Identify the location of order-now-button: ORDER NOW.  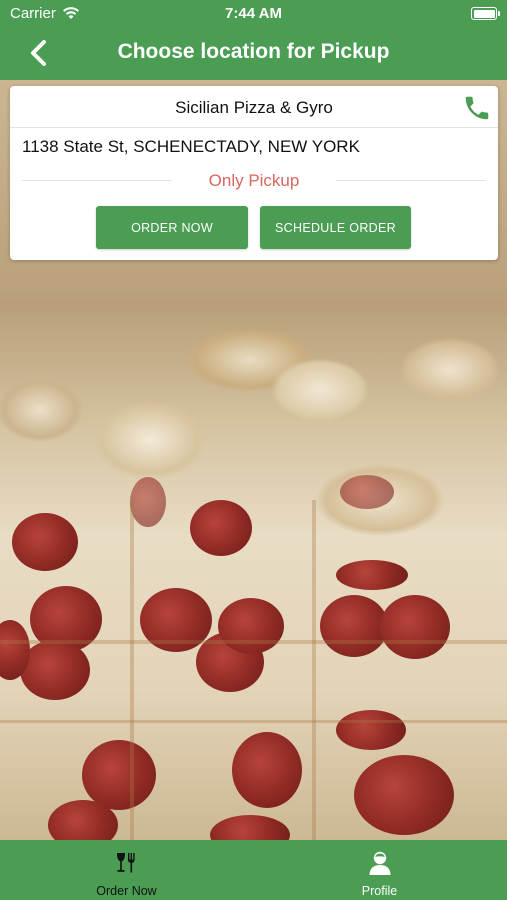
(172, 227).